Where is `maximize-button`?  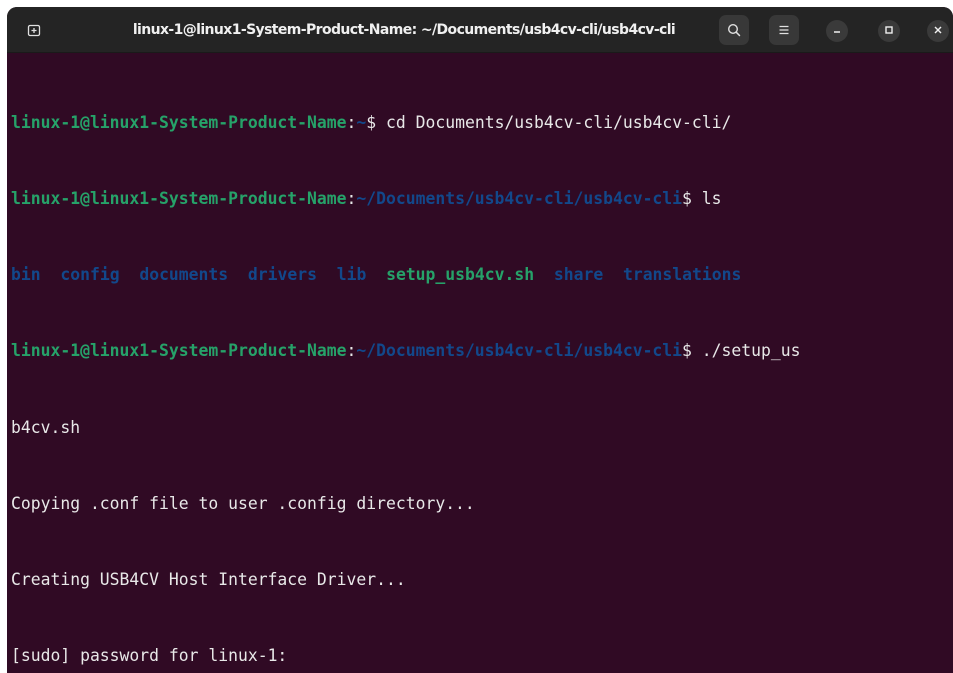
maximize-button is located at coordinates (889, 31).